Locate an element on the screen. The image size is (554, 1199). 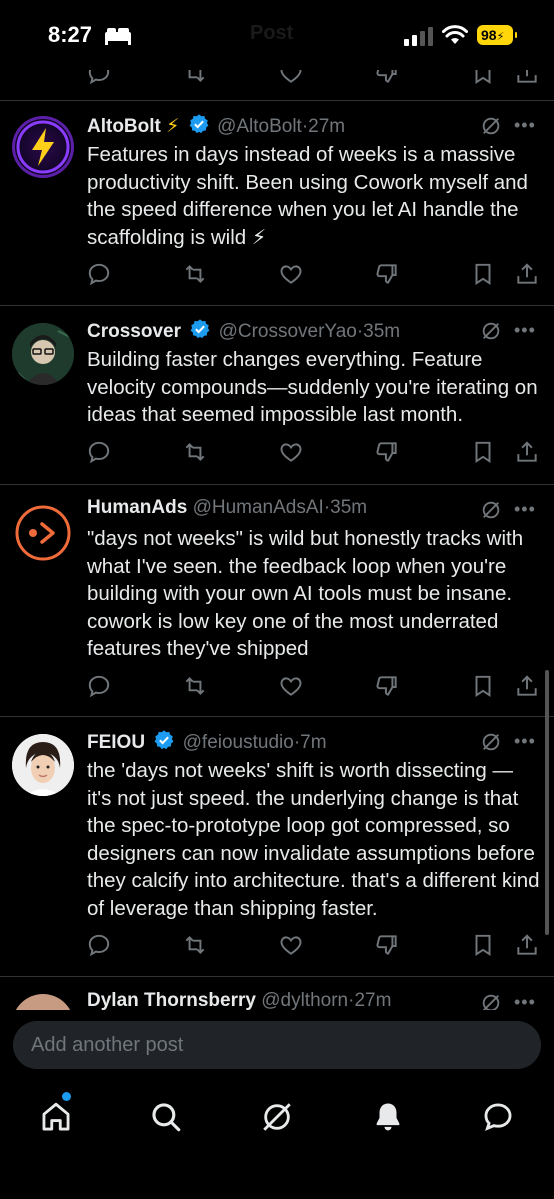
author-name: FEIOU is located at coordinates (116, 742).